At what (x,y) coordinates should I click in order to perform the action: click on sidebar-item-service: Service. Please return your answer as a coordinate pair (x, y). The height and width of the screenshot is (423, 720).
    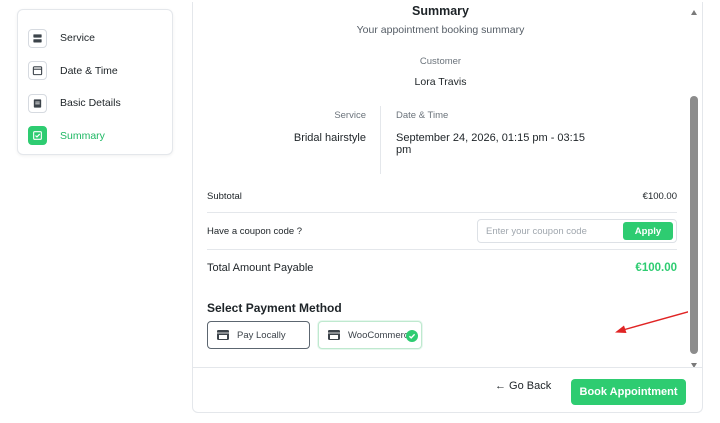
    Looking at the image, I should click on (95, 38).